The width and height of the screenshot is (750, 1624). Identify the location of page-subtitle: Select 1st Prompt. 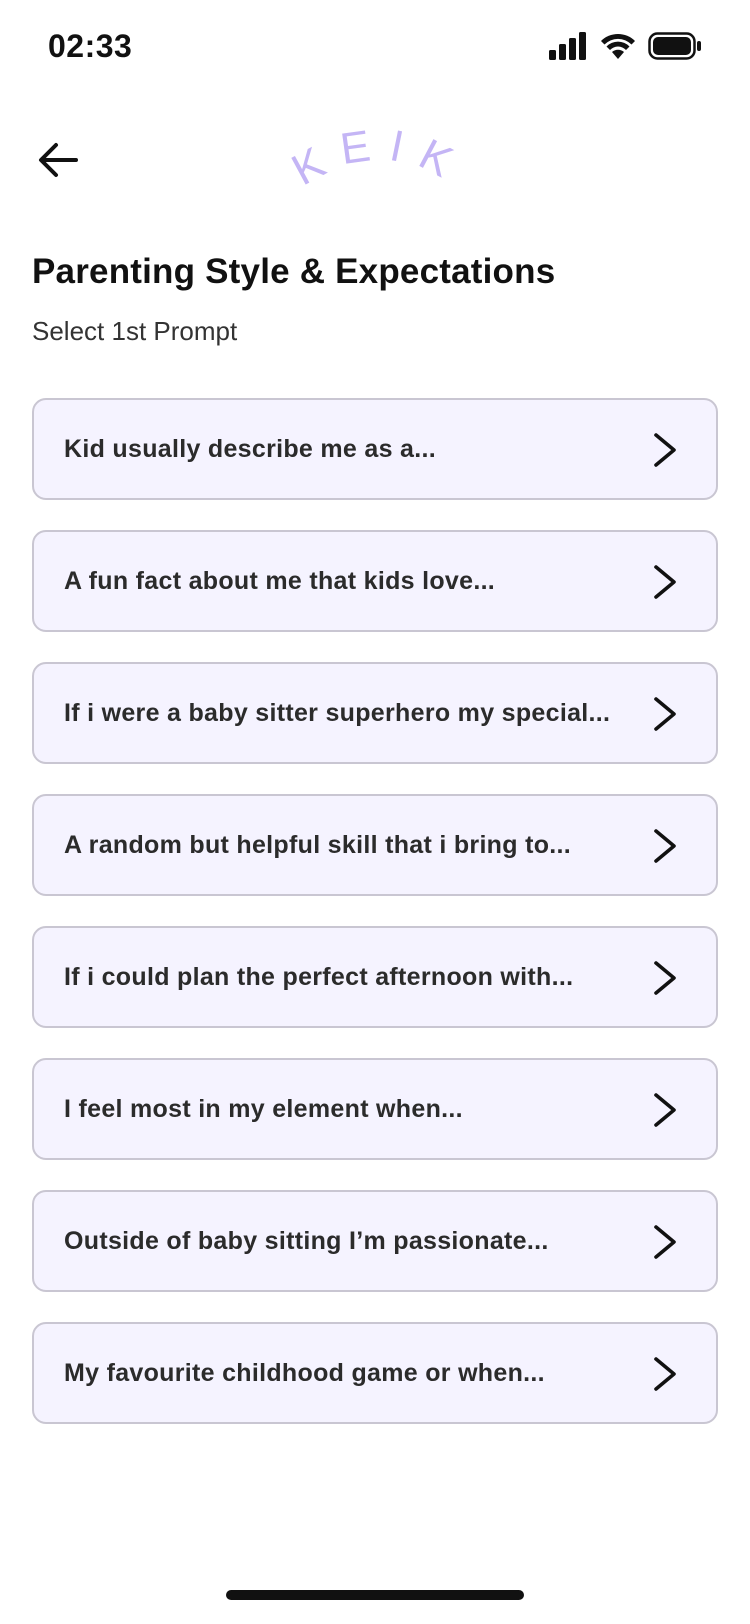
(135, 331).